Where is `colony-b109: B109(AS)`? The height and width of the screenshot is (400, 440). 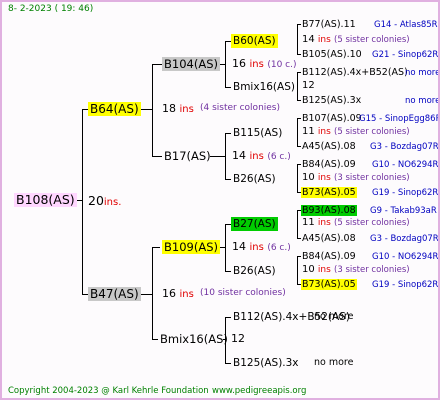
colony-b109: B109(AS) is located at coordinates (191, 247).